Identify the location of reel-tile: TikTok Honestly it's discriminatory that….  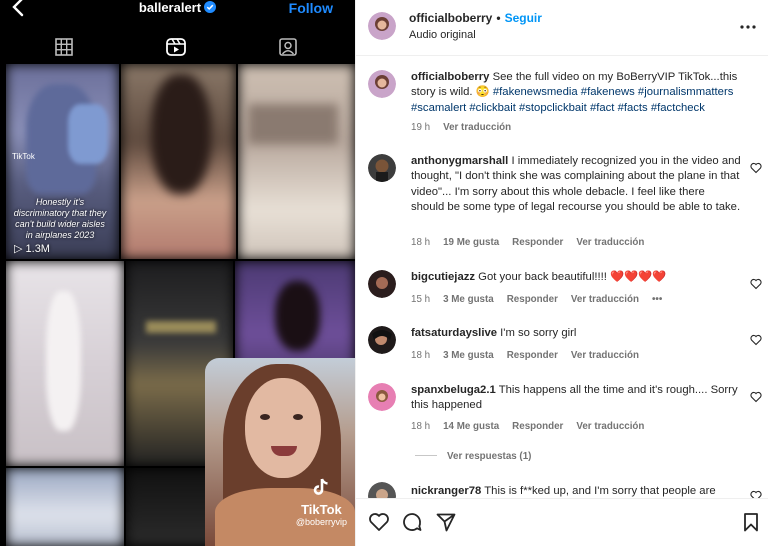
(62, 161).